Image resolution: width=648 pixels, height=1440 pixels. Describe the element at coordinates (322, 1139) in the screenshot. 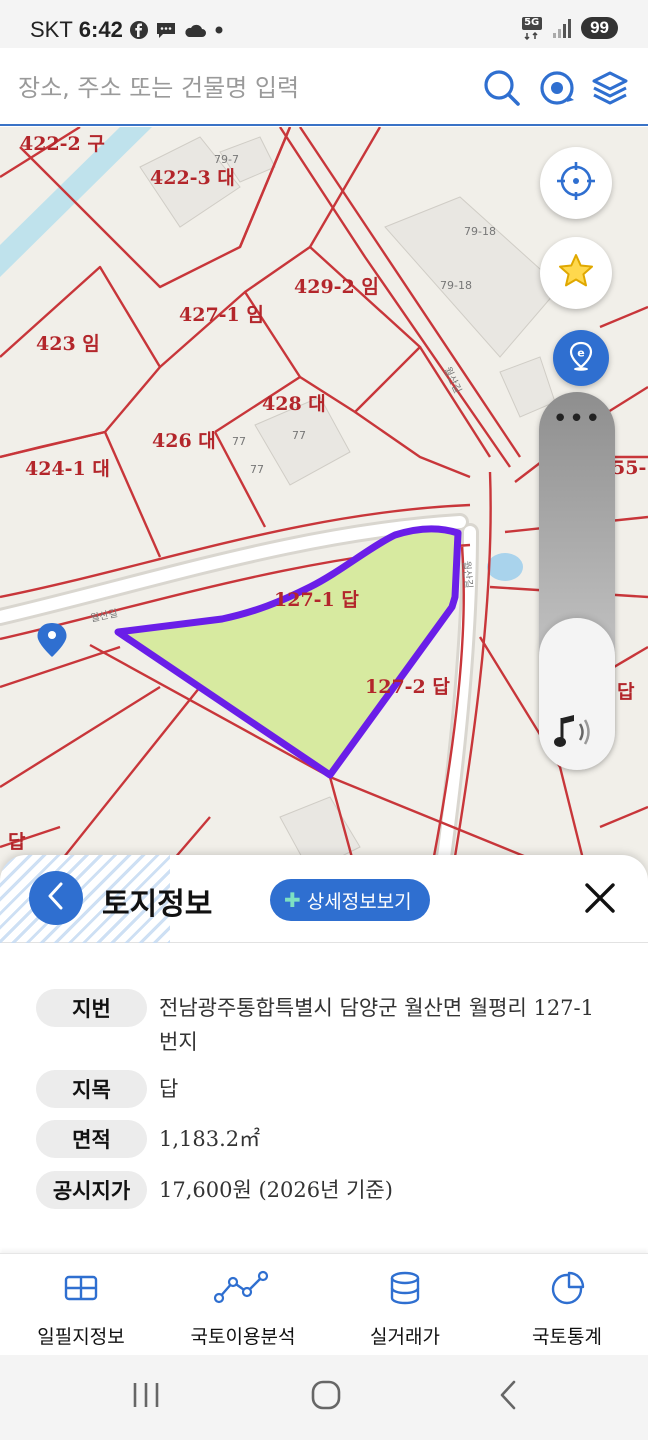

I see `info-row-area: 면적 1,183.2㎡` at that location.